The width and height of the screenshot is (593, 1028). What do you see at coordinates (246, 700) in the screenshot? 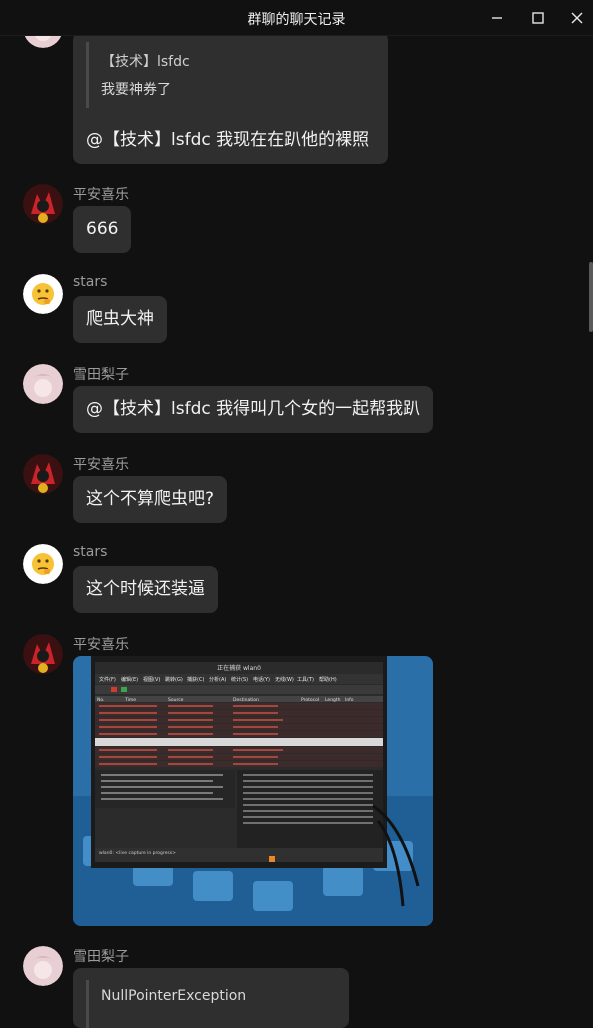
I see `photo-column: Destination` at bounding box center [246, 700].